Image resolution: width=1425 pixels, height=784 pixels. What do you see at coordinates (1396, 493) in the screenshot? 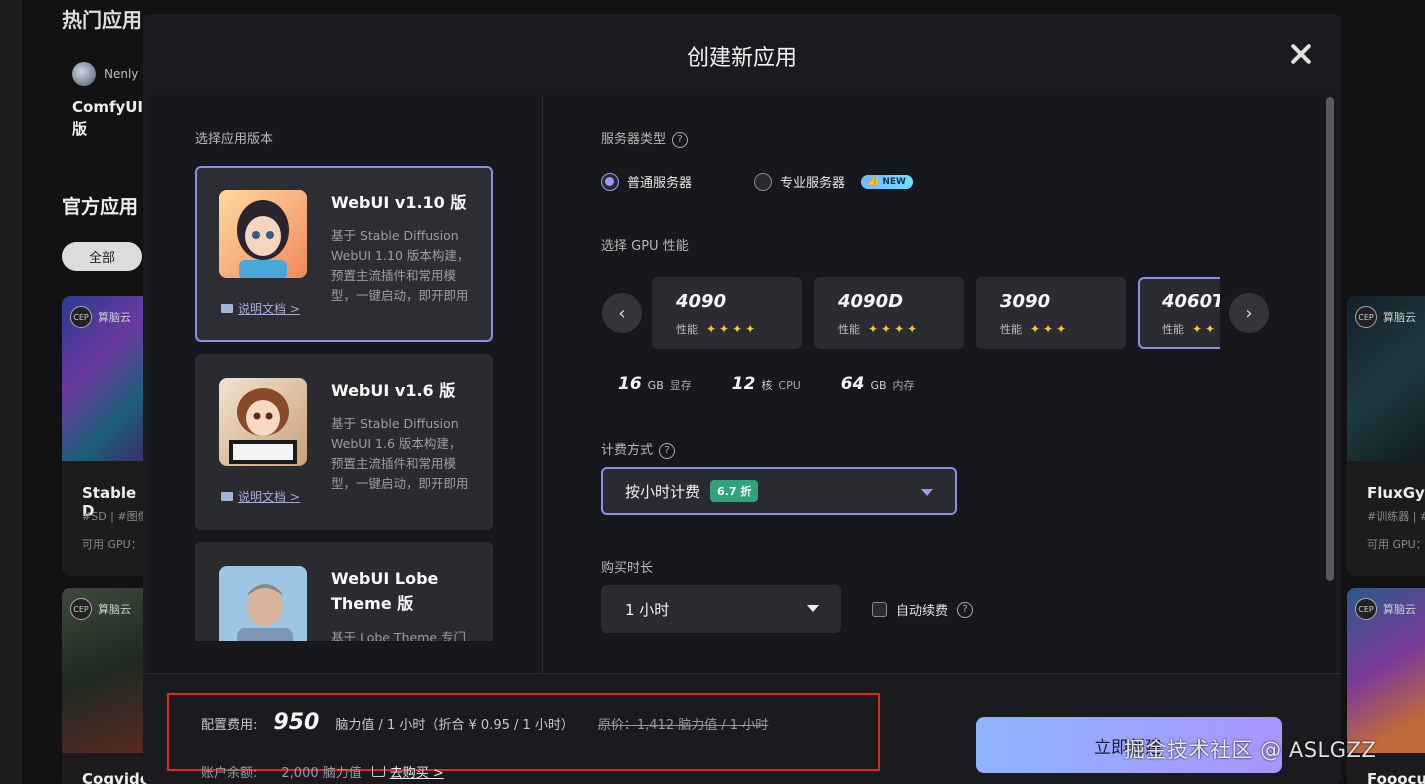
I see `card-title: FluxGym` at bounding box center [1396, 493].